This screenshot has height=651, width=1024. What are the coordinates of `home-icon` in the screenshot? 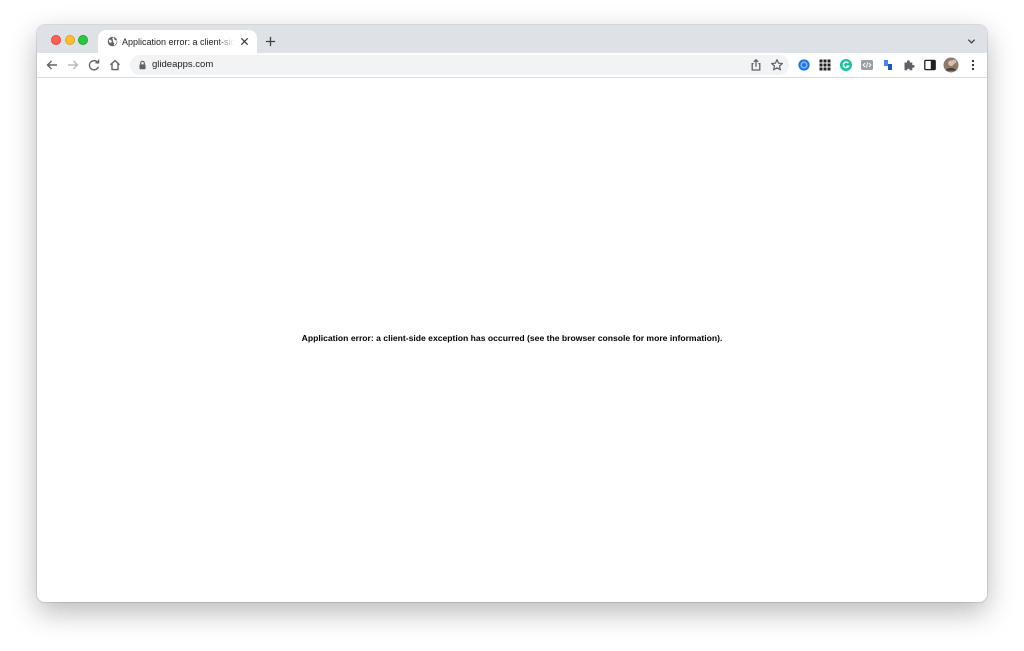 It's located at (115, 65).